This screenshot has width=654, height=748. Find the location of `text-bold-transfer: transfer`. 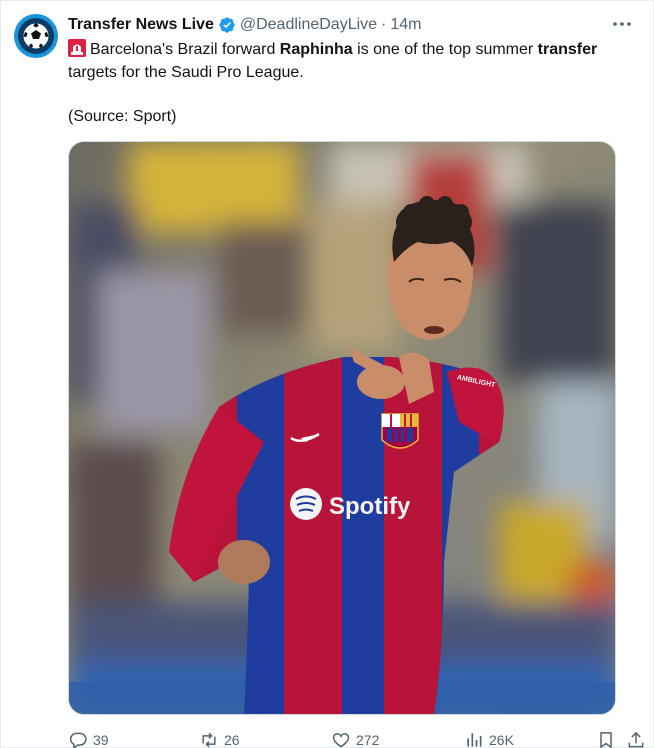

text-bold-transfer: transfer is located at coordinates (567, 49).